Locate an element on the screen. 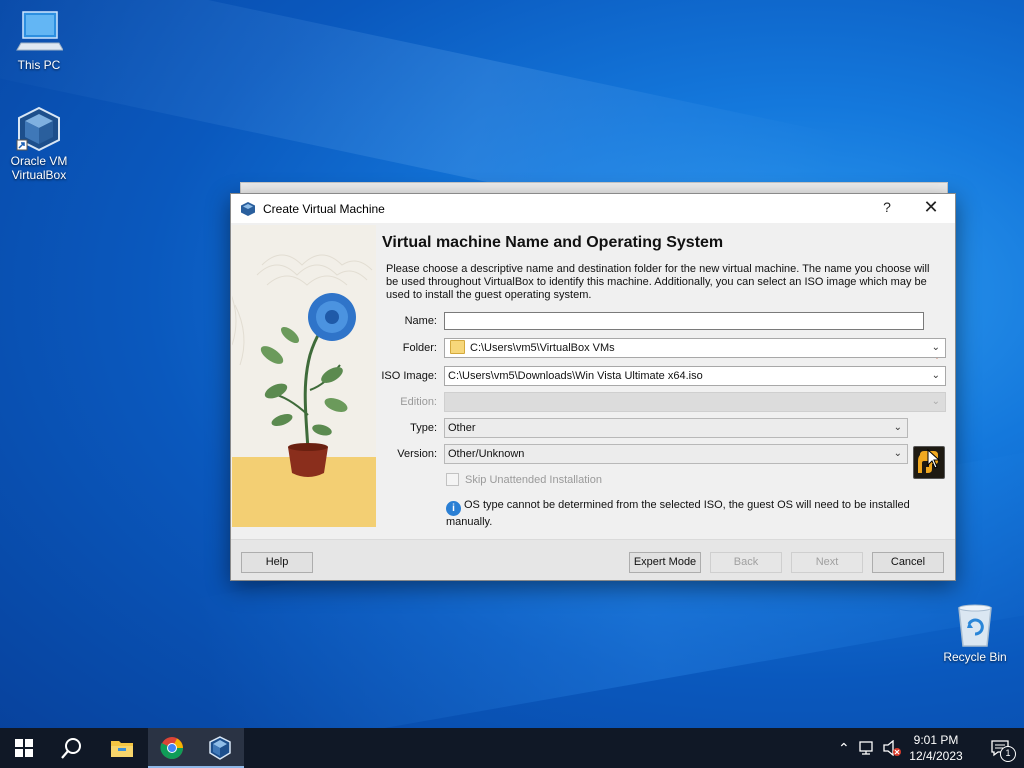 Image resolution: width=1024 pixels, height=768 pixels. search-icon is located at coordinates (71, 748).